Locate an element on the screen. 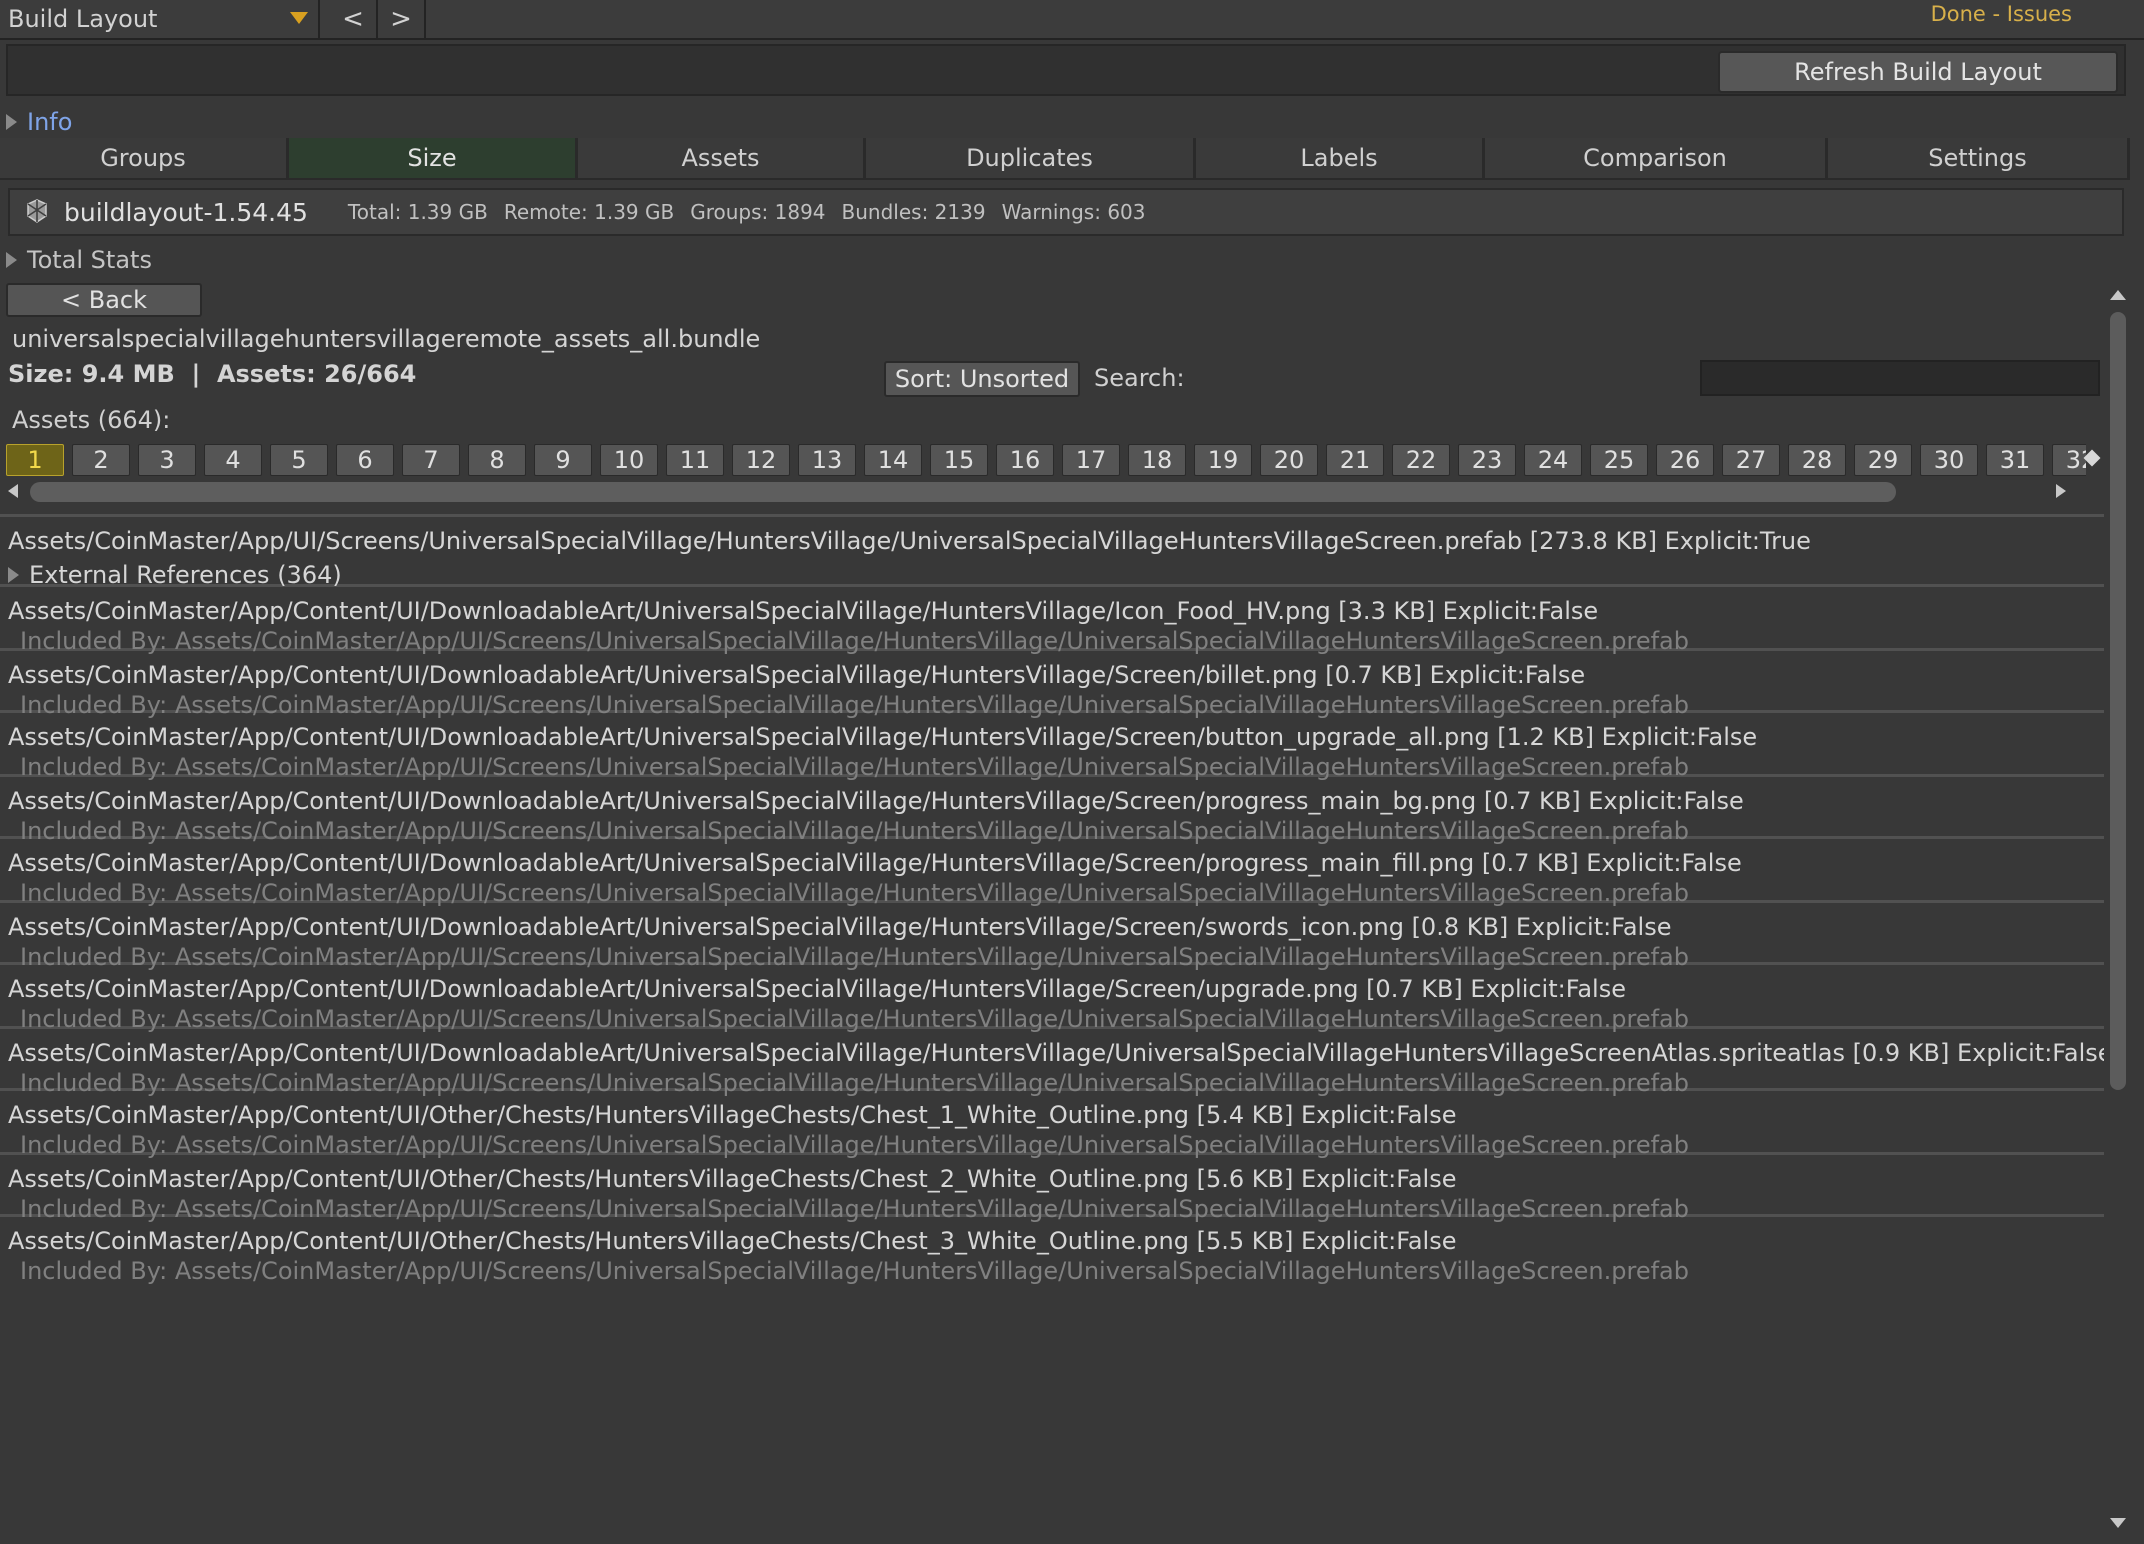  page-button: 16 is located at coordinates (1025, 460).